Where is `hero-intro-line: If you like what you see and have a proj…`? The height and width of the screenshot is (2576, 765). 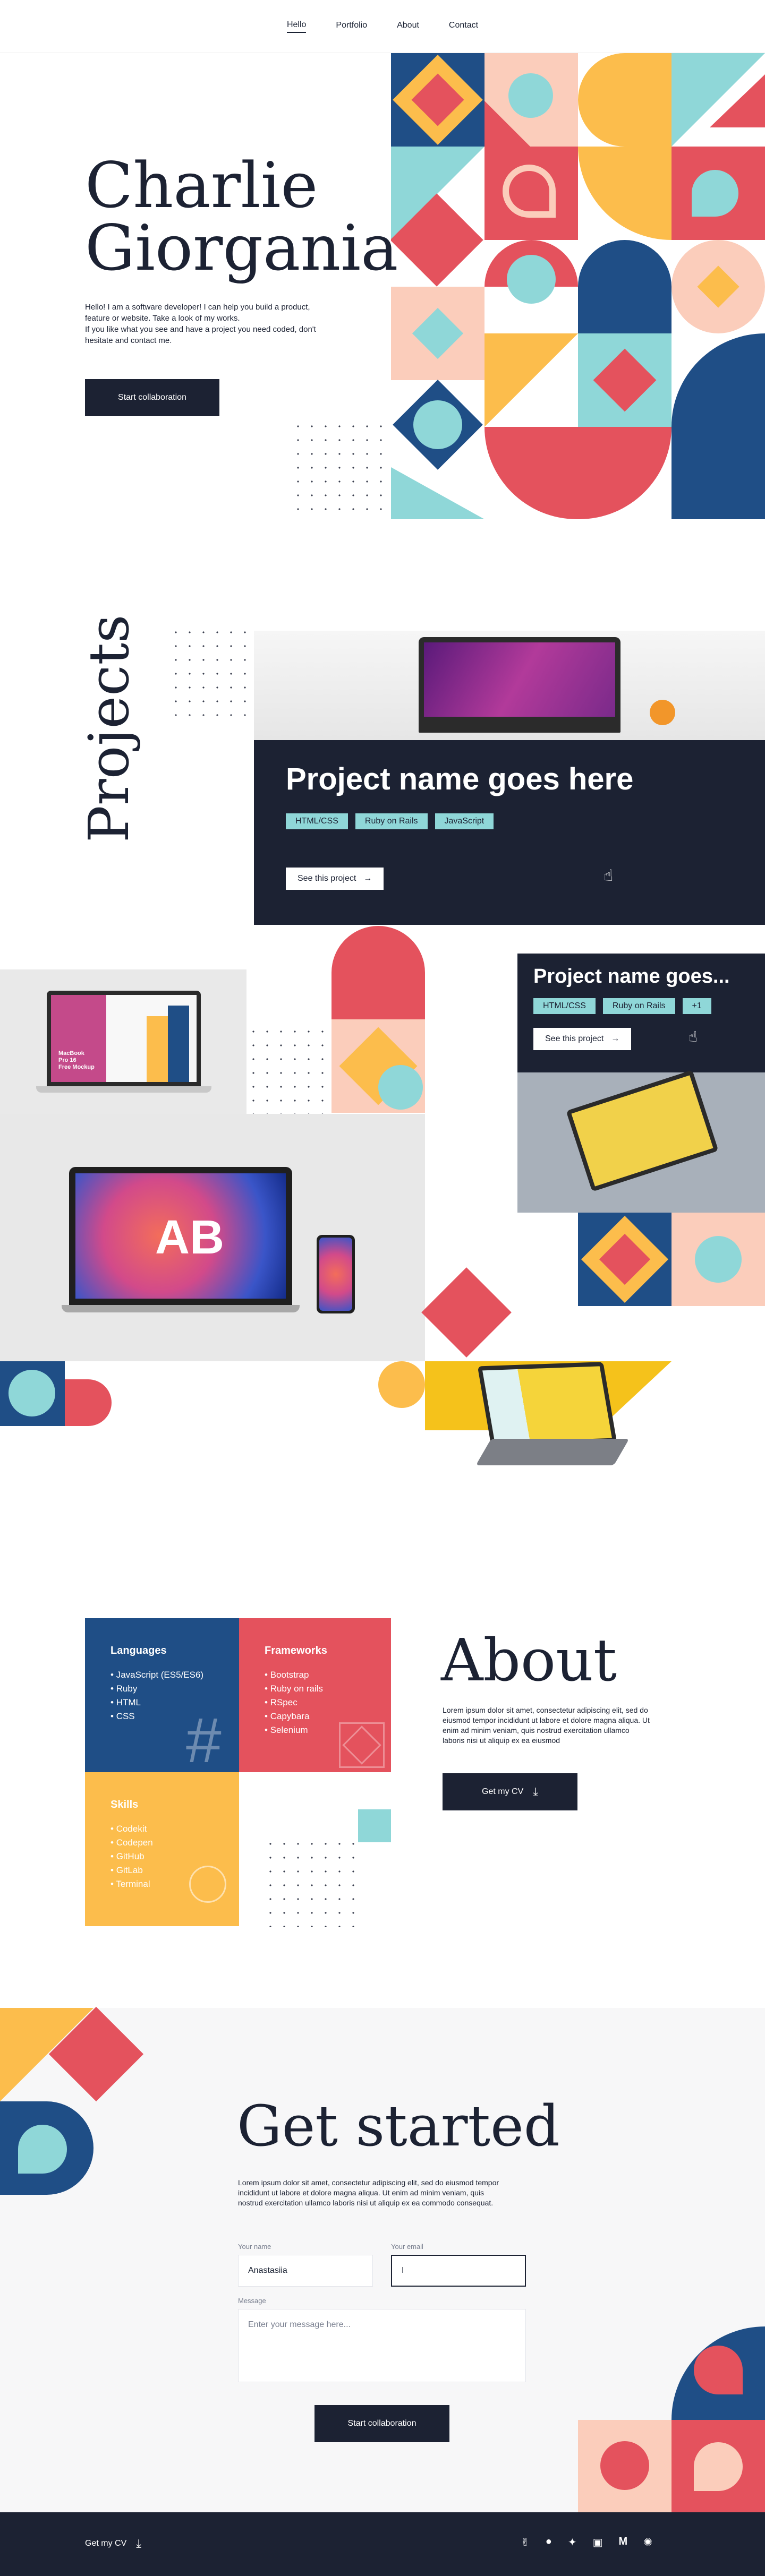
hero-intro-line: If you like what you see and have a proj… is located at coordinates (200, 330).